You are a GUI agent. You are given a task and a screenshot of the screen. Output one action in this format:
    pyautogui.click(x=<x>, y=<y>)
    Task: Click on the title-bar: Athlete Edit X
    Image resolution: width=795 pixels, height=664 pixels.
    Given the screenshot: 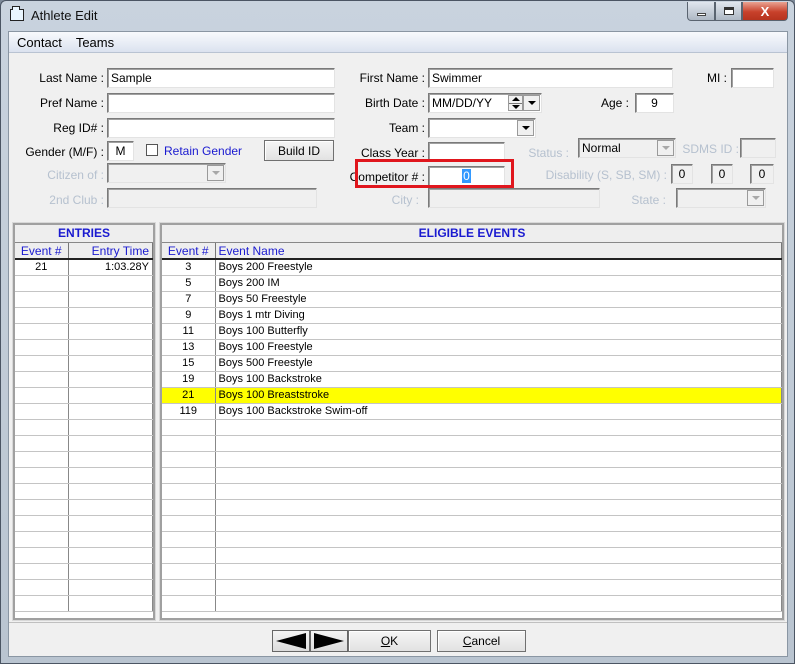 What is the action you would take?
    pyautogui.click(x=397, y=16)
    